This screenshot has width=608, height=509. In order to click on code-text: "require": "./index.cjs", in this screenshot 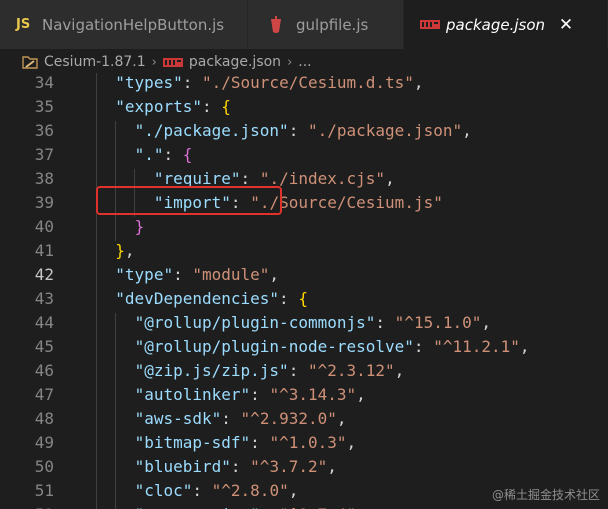, I will do `click(245, 180)`.